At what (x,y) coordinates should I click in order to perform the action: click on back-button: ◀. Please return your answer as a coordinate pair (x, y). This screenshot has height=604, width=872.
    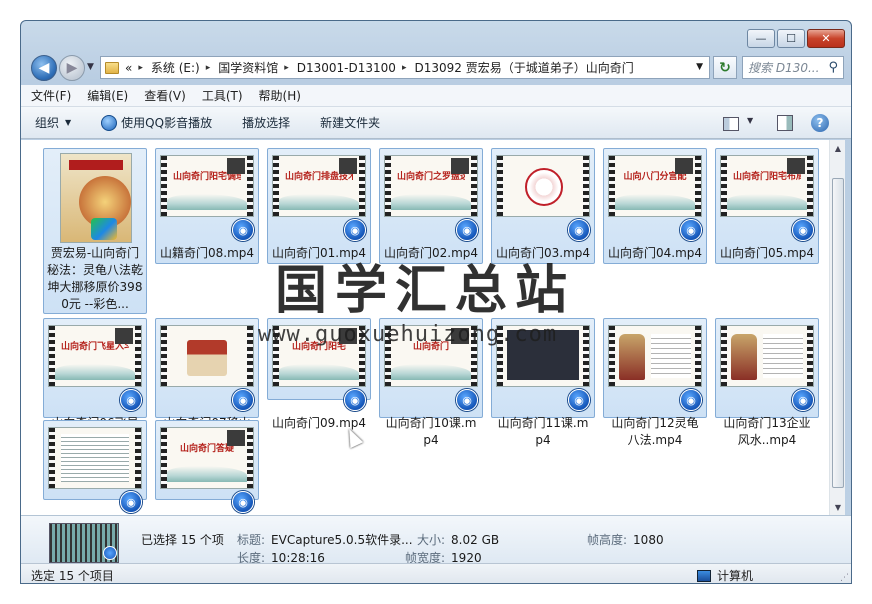
    Looking at the image, I should click on (44, 68).